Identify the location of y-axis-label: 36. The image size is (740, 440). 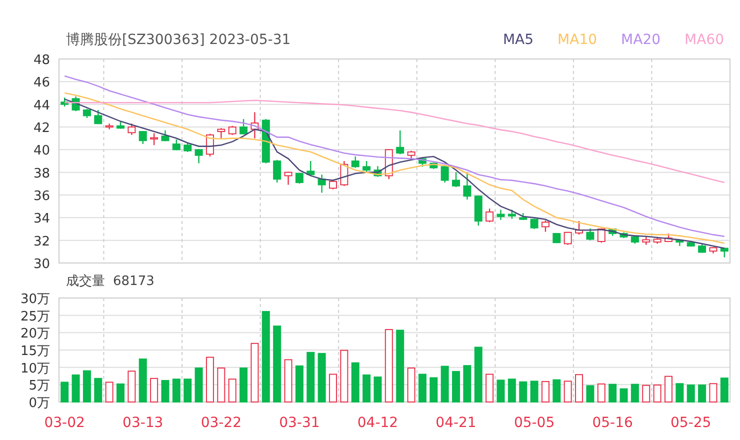
(41, 196).